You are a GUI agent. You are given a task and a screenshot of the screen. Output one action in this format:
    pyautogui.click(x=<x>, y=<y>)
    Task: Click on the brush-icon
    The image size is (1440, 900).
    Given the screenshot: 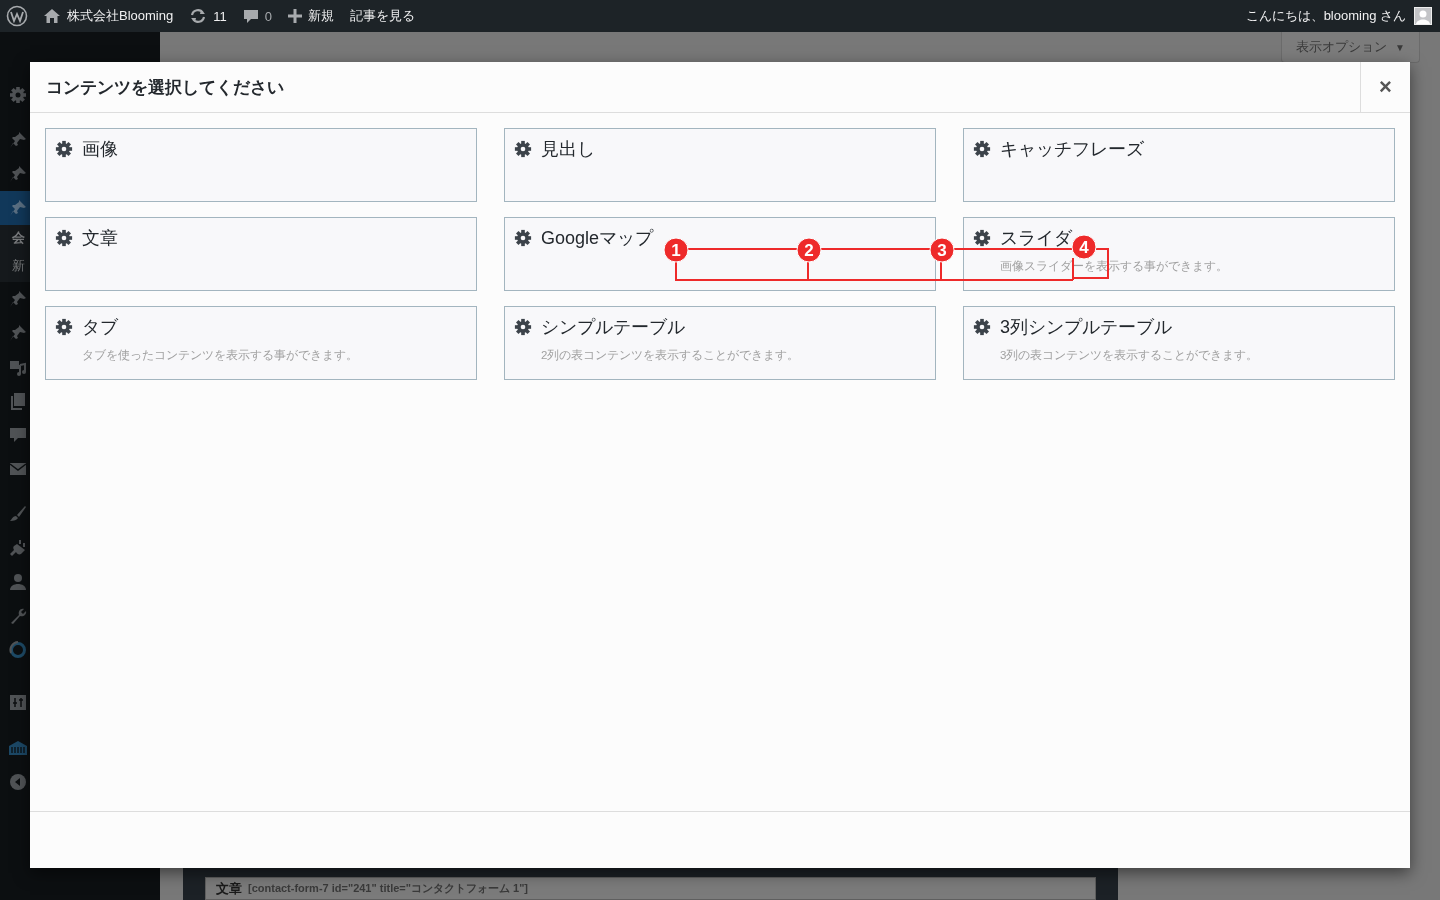 What is the action you would take?
    pyautogui.click(x=18, y=514)
    